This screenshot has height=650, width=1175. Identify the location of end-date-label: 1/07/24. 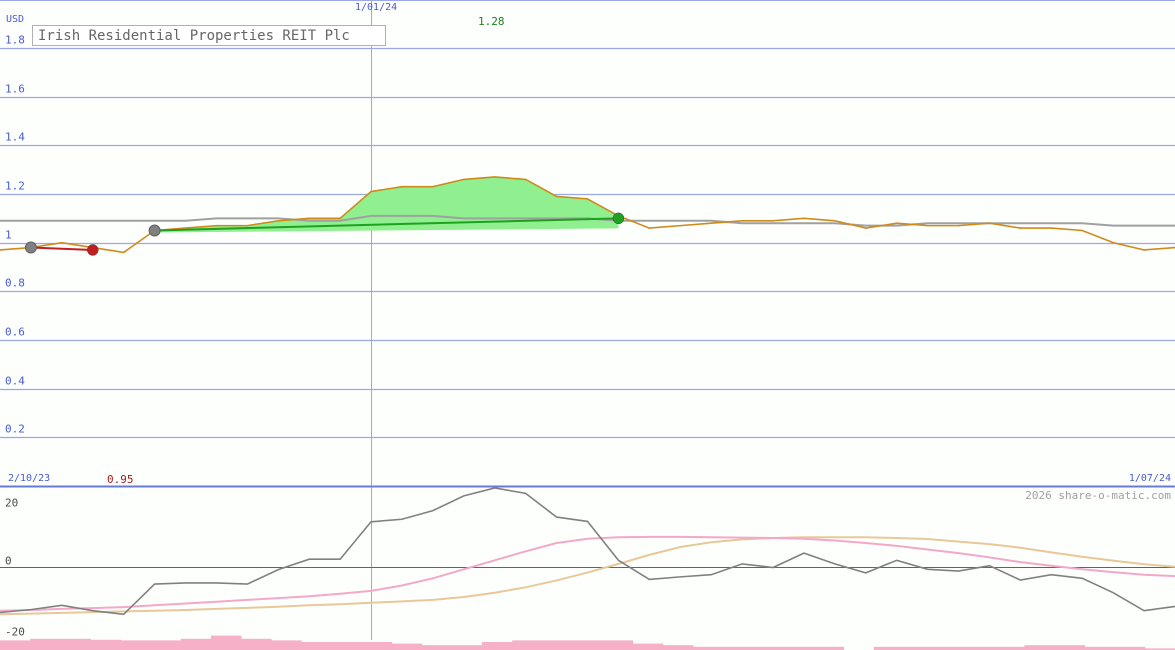
(1149, 478).